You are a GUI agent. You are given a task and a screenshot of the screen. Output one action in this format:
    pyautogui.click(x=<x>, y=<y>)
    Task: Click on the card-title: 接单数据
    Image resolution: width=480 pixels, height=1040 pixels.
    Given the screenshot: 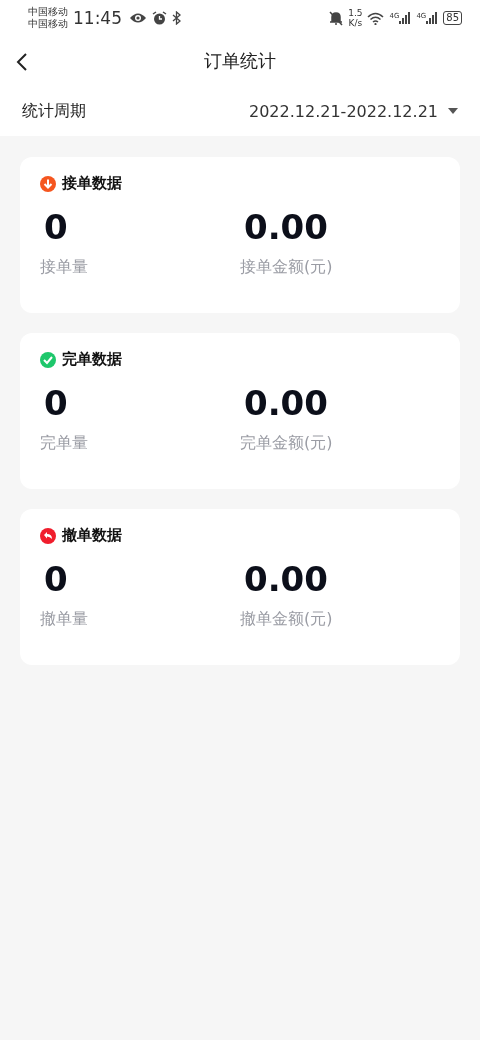 What is the action you would take?
    pyautogui.click(x=92, y=183)
    